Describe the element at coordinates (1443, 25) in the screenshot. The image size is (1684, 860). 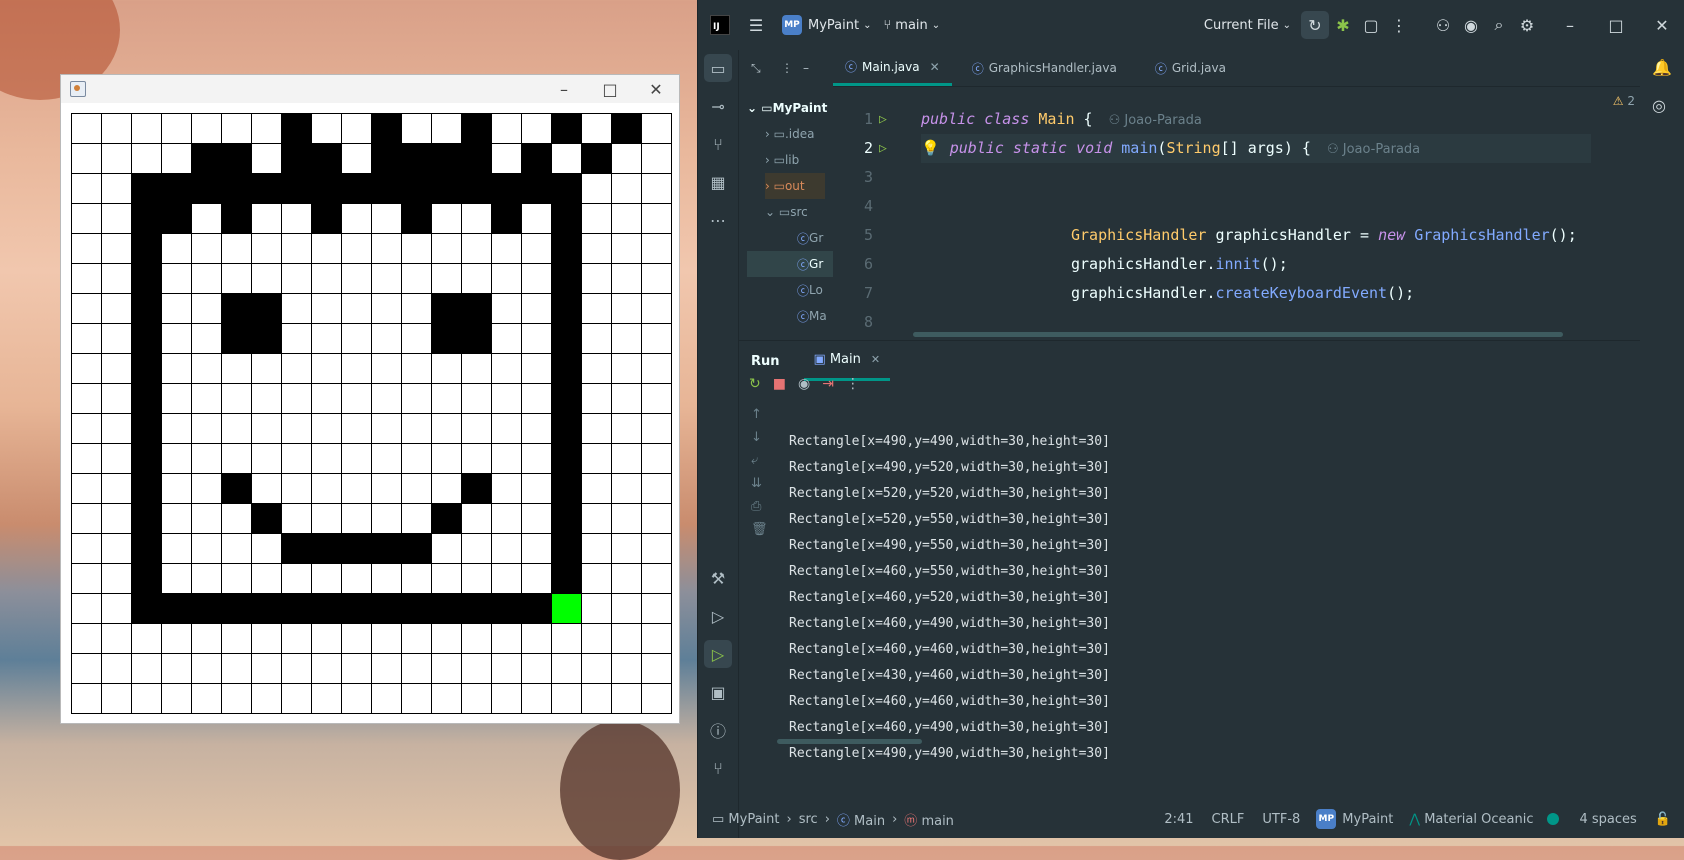
I see `add-user-icon: ⚇` at that location.